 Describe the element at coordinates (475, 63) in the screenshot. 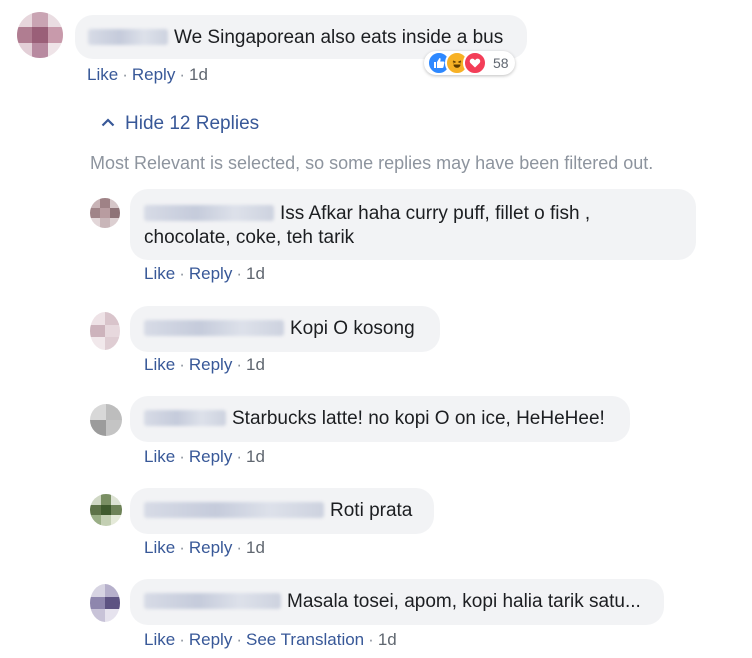

I see `love-icon` at that location.